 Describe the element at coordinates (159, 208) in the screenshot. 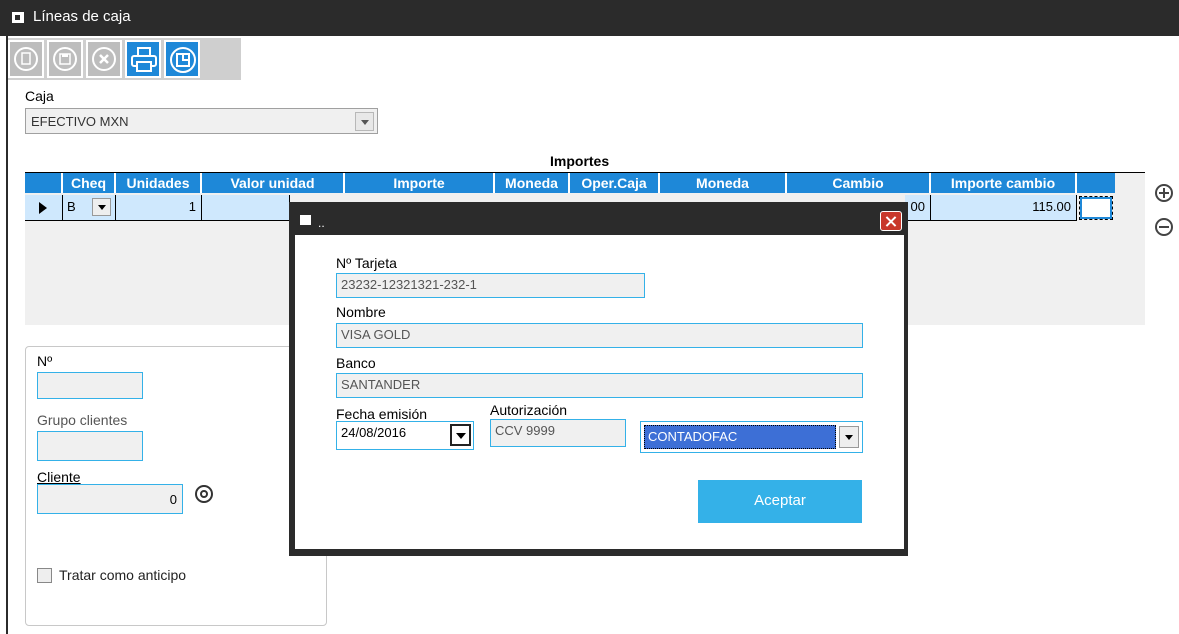

I see `unidades-cell: 1` at that location.